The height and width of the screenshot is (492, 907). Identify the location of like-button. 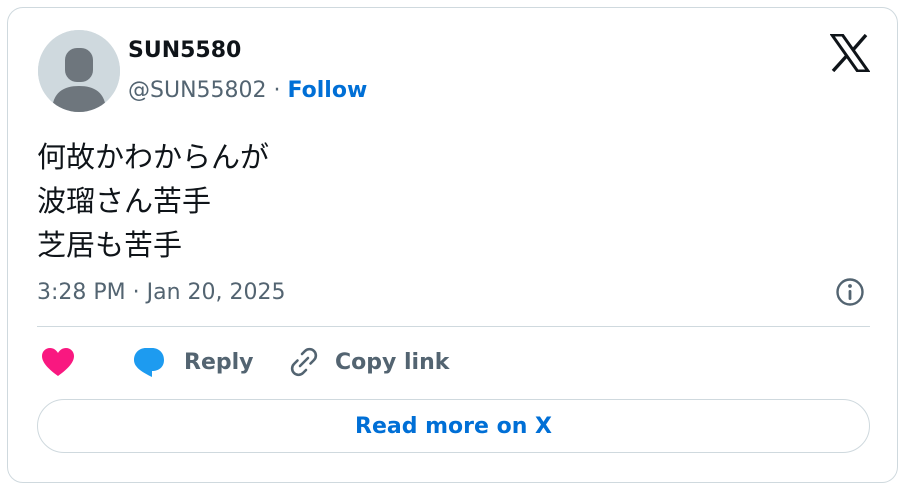
(58, 362).